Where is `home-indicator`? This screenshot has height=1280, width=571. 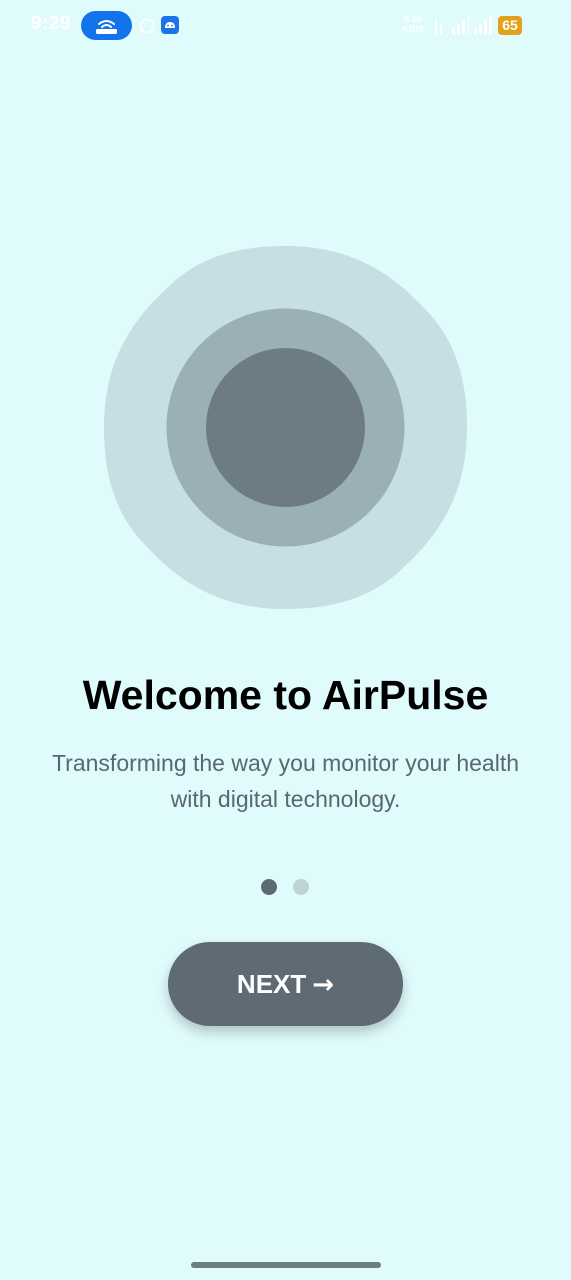 home-indicator is located at coordinates (286, 1265).